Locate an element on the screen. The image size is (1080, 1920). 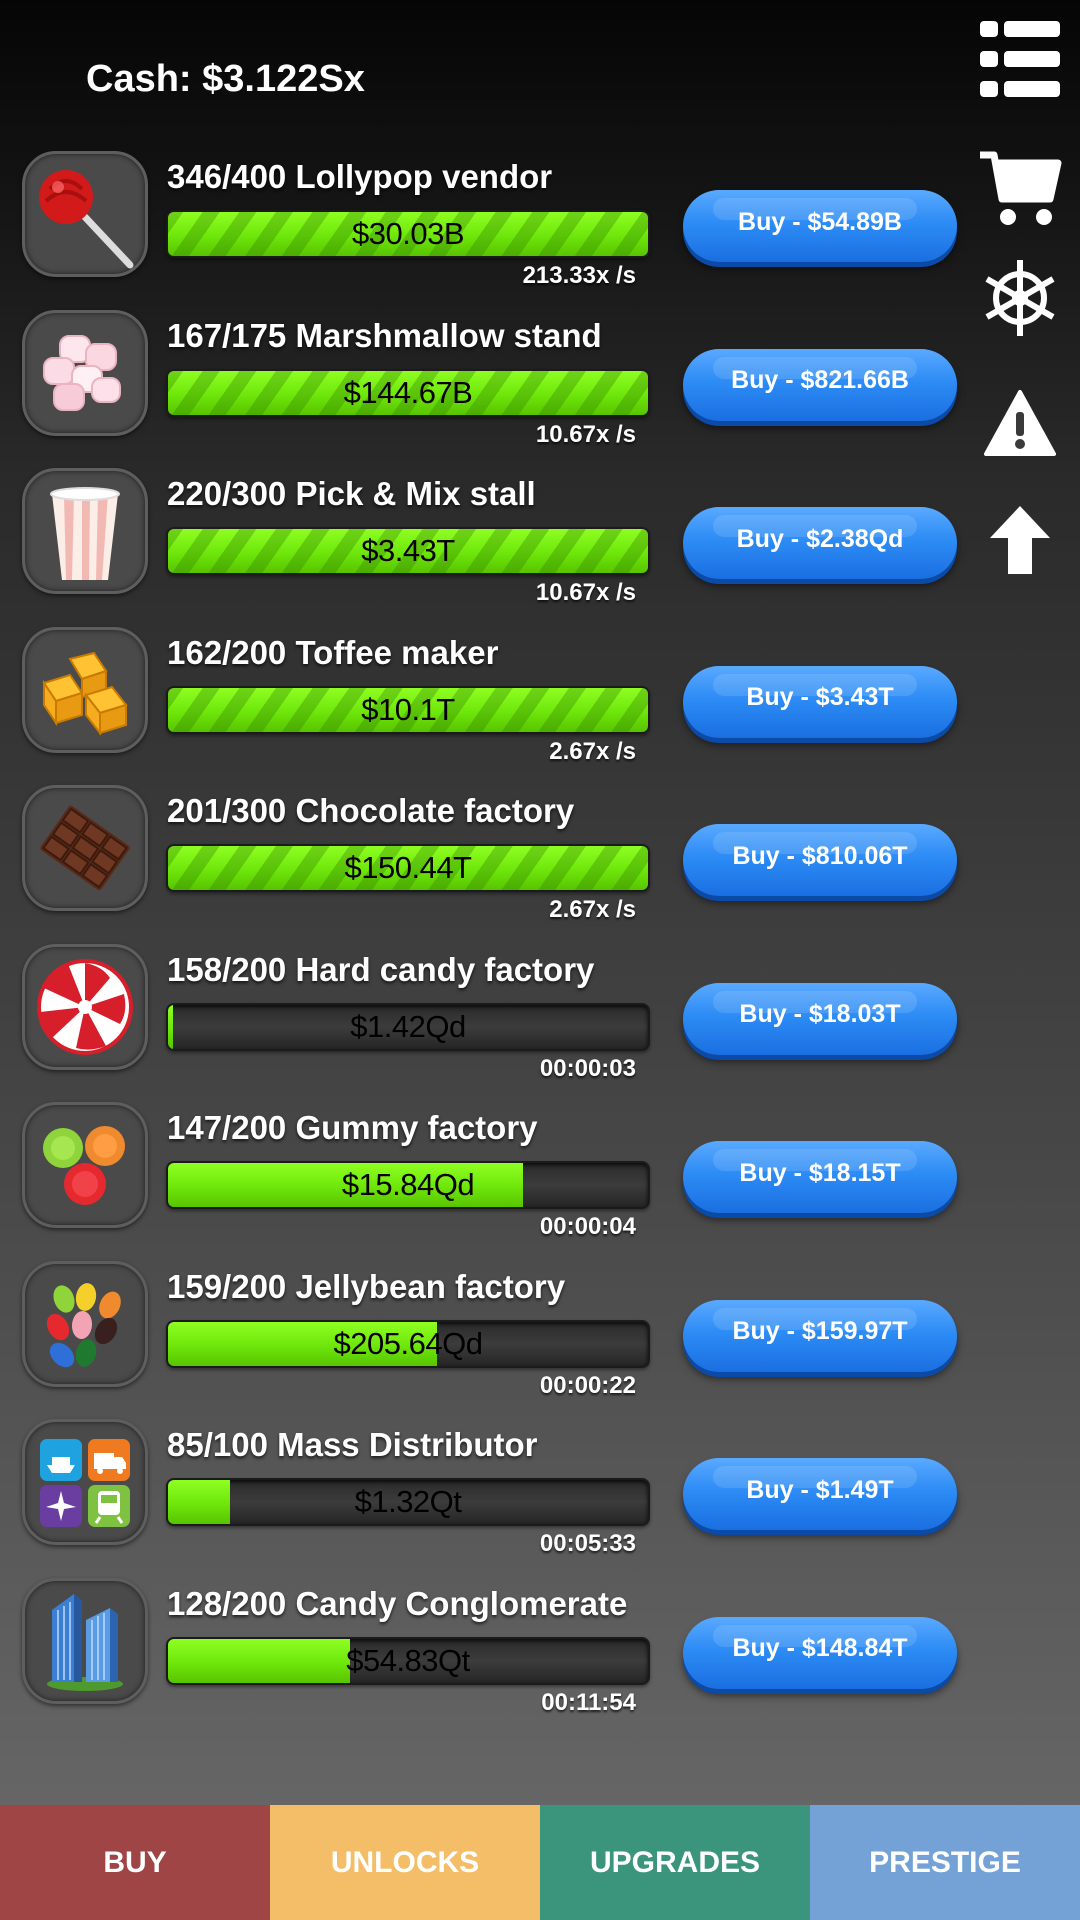
buy-button: Buy - $821.66B is located at coordinates (820, 384).